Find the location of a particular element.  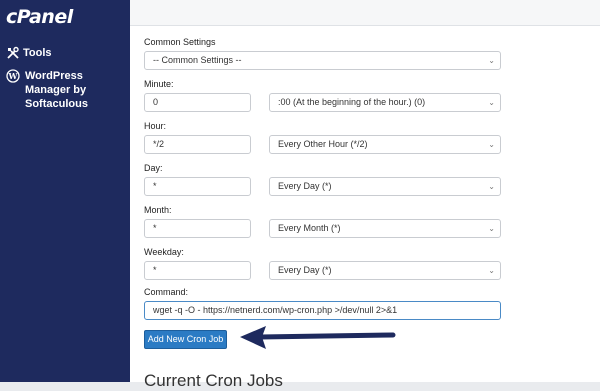

minute-input: 0 is located at coordinates (197, 102).